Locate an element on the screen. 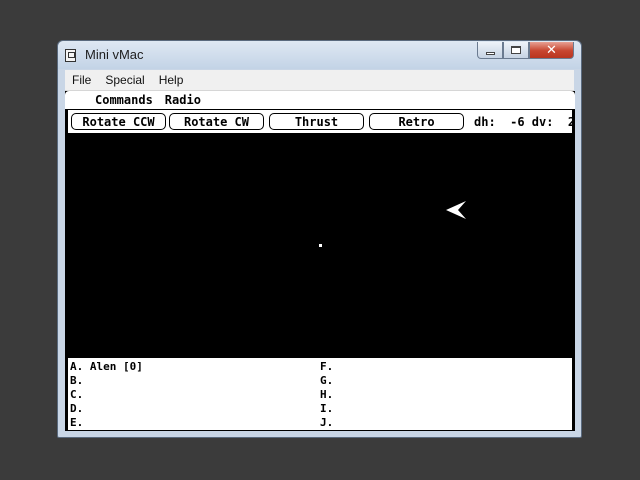 Image resolution: width=640 pixels, height=480 pixels. velocity-readout: dh: -6 dv: 2 is located at coordinates (524, 122).